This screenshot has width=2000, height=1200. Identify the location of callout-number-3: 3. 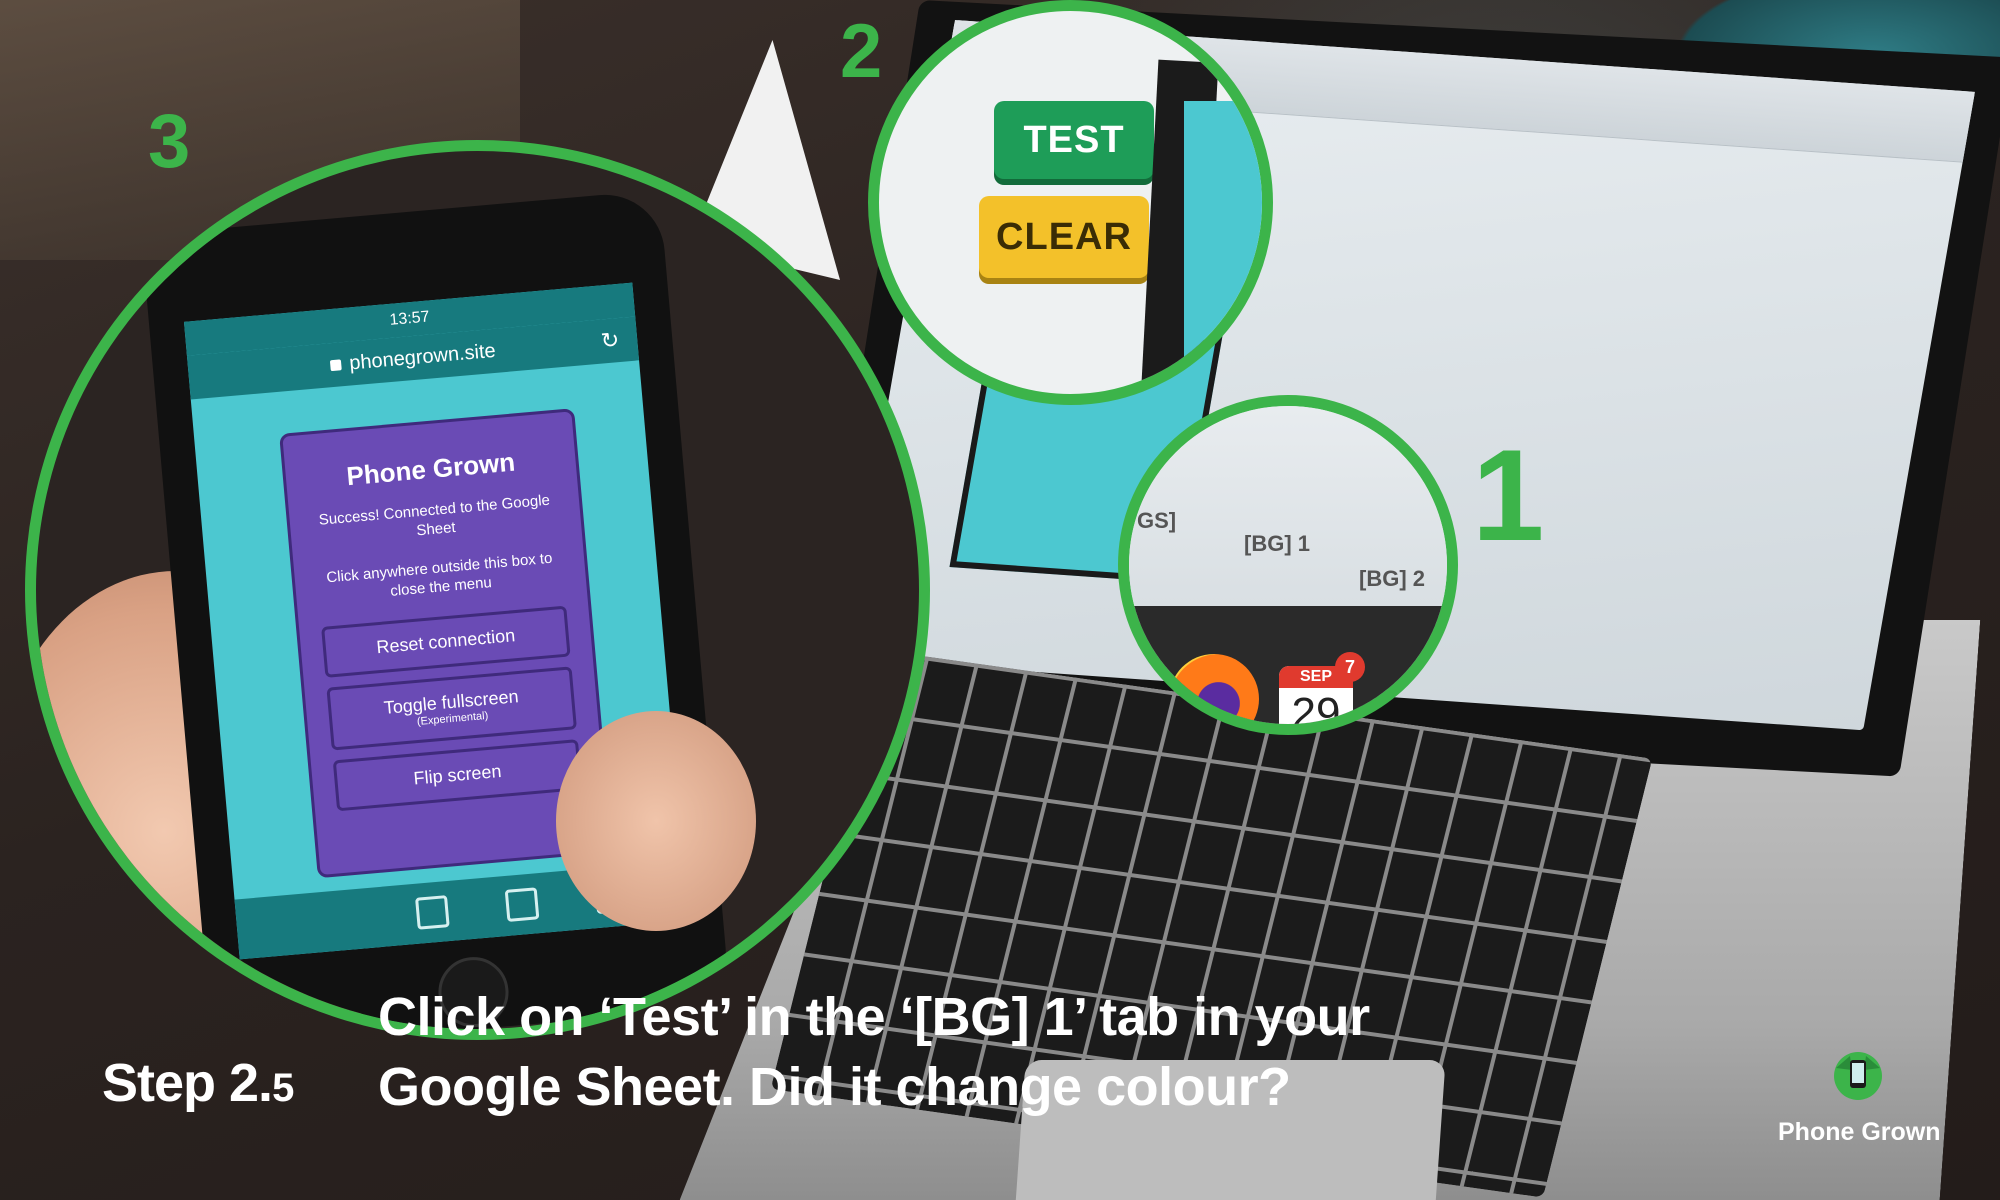
(169, 141).